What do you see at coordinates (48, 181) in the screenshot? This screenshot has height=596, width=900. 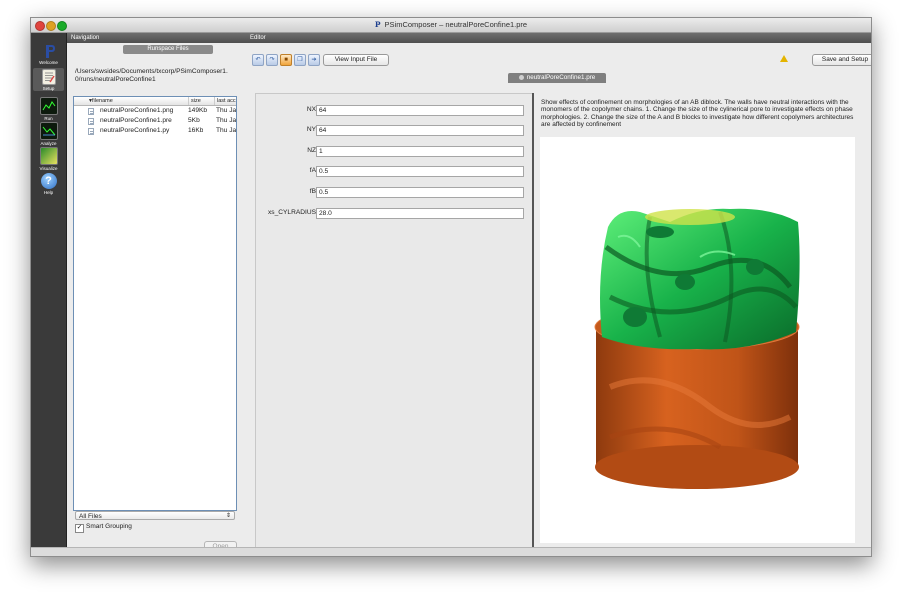 I see `help-icon: ?` at bounding box center [48, 181].